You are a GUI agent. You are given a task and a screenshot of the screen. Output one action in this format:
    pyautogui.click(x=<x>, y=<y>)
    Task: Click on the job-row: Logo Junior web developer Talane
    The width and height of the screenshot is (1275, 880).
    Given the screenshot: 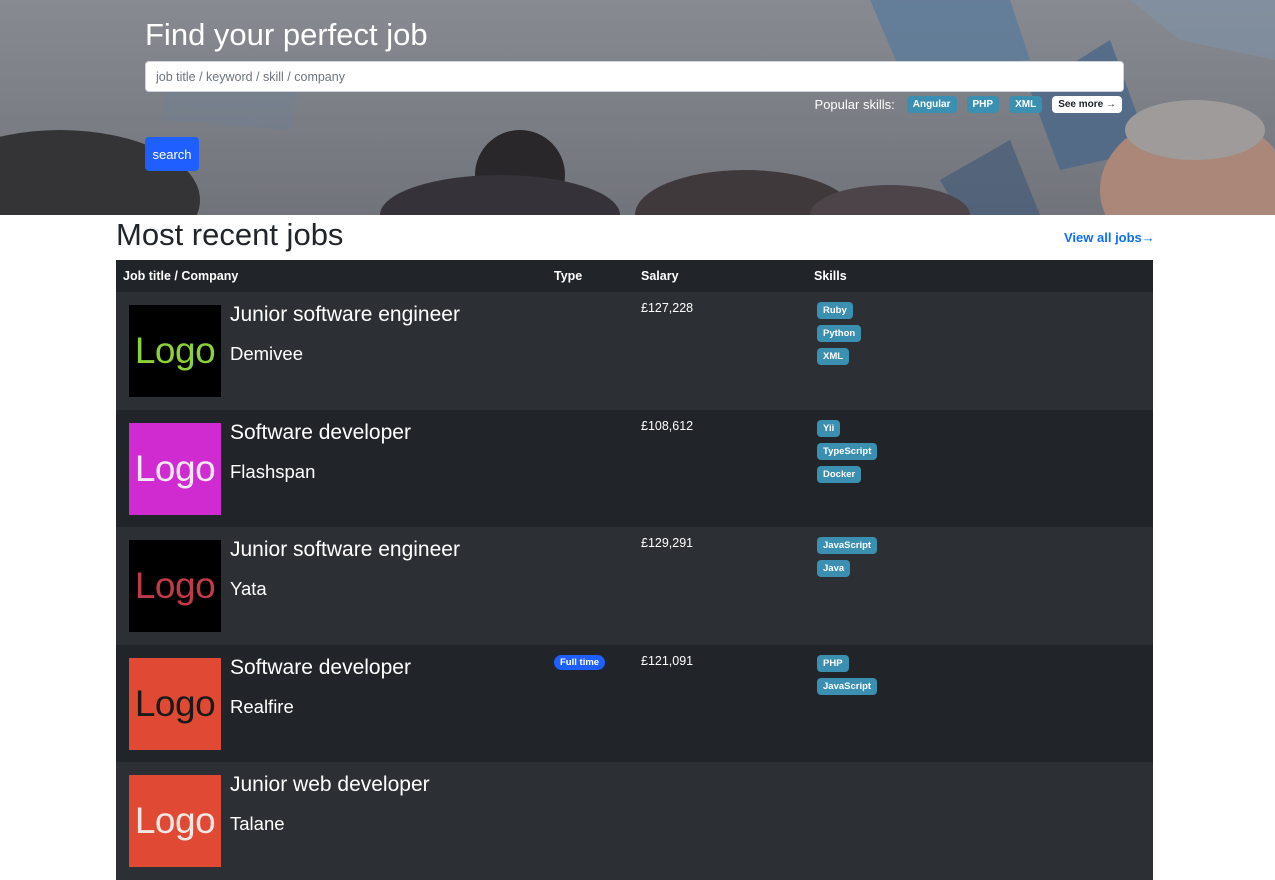 What is the action you would take?
    pyautogui.click(x=634, y=821)
    